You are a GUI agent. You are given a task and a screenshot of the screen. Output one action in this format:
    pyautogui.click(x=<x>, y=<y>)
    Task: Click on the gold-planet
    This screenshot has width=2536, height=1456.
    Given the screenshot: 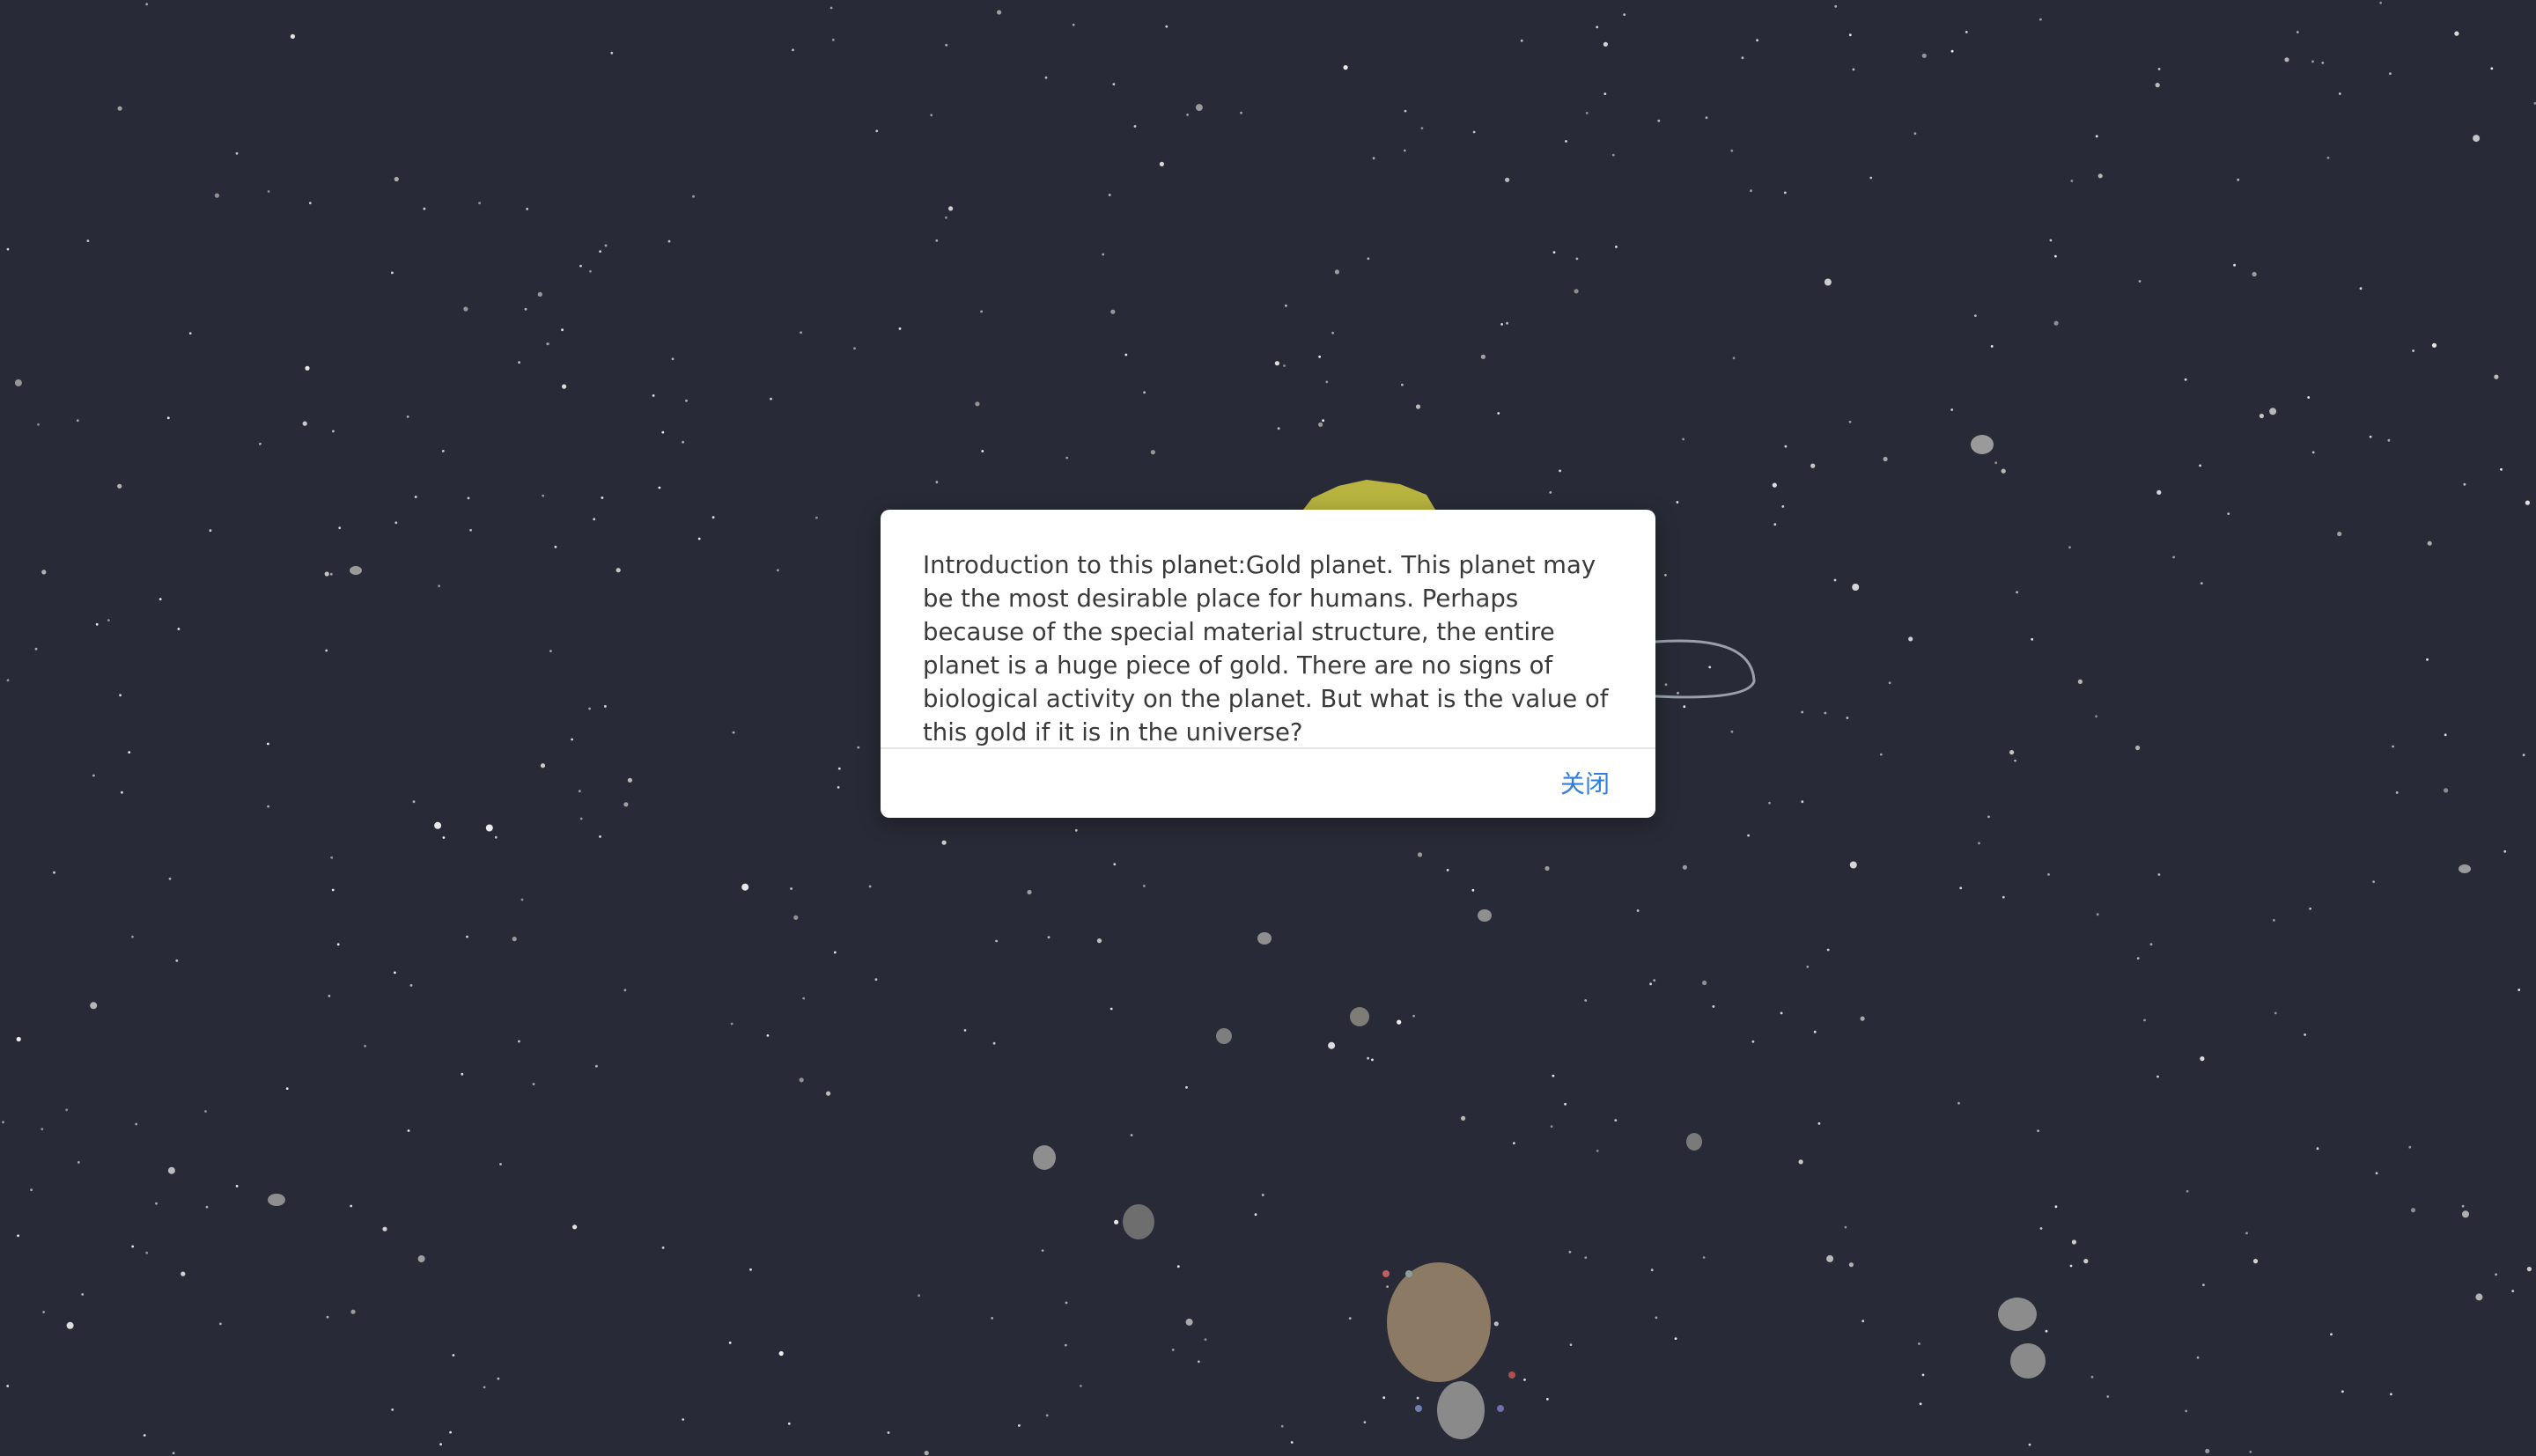 What is the action you would take?
    pyautogui.click(x=1369, y=495)
    